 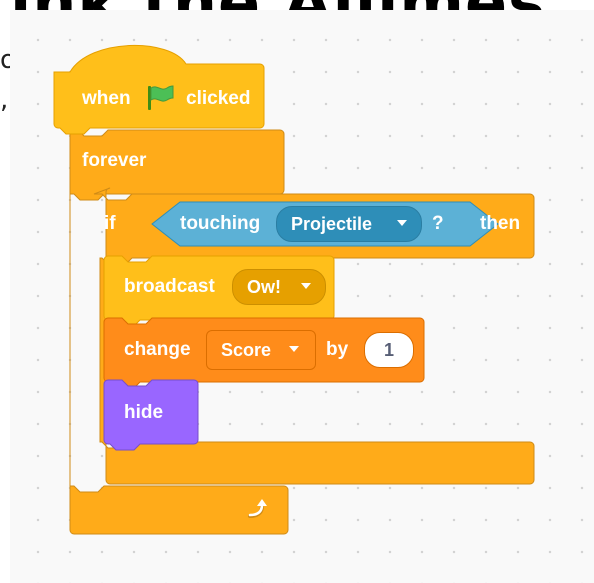 What do you see at coordinates (438, 223) in the screenshot?
I see `touching-question-mark: ?` at bounding box center [438, 223].